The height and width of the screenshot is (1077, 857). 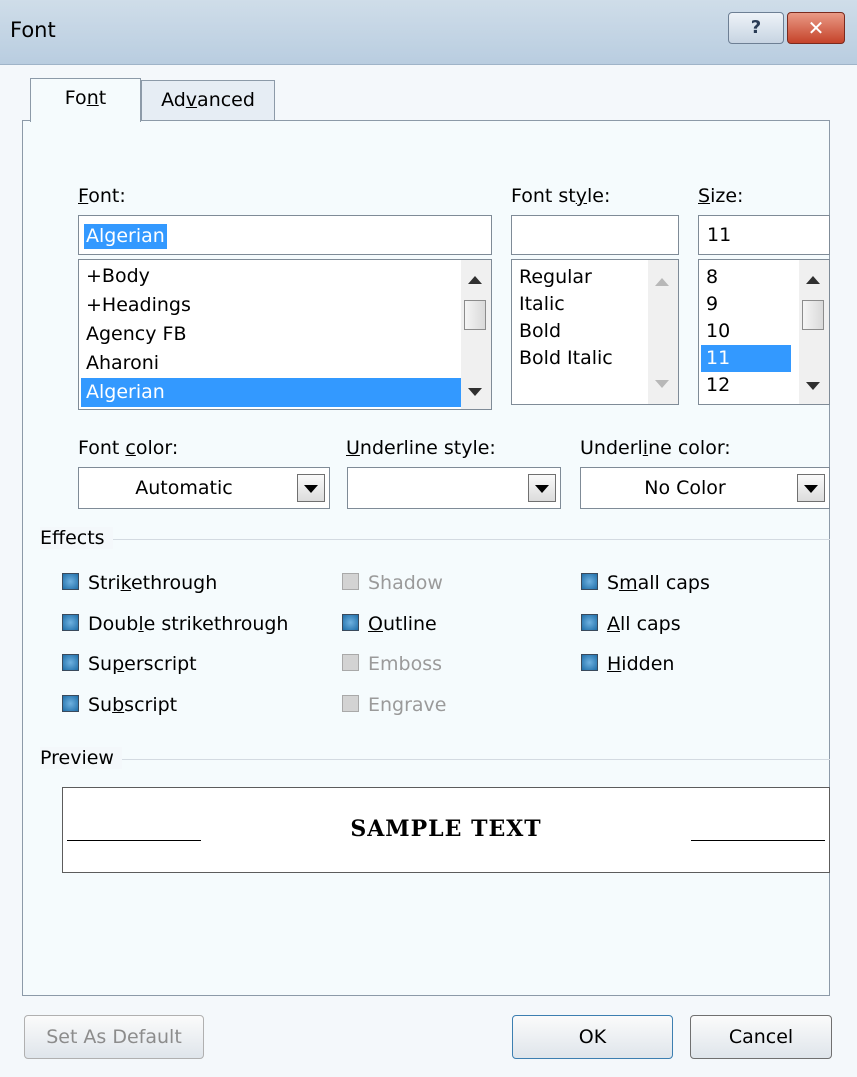 What do you see at coordinates (102, 98) in the screenshot?
I see `tab-font-label-rest: t` at bounding box center [102, 98].